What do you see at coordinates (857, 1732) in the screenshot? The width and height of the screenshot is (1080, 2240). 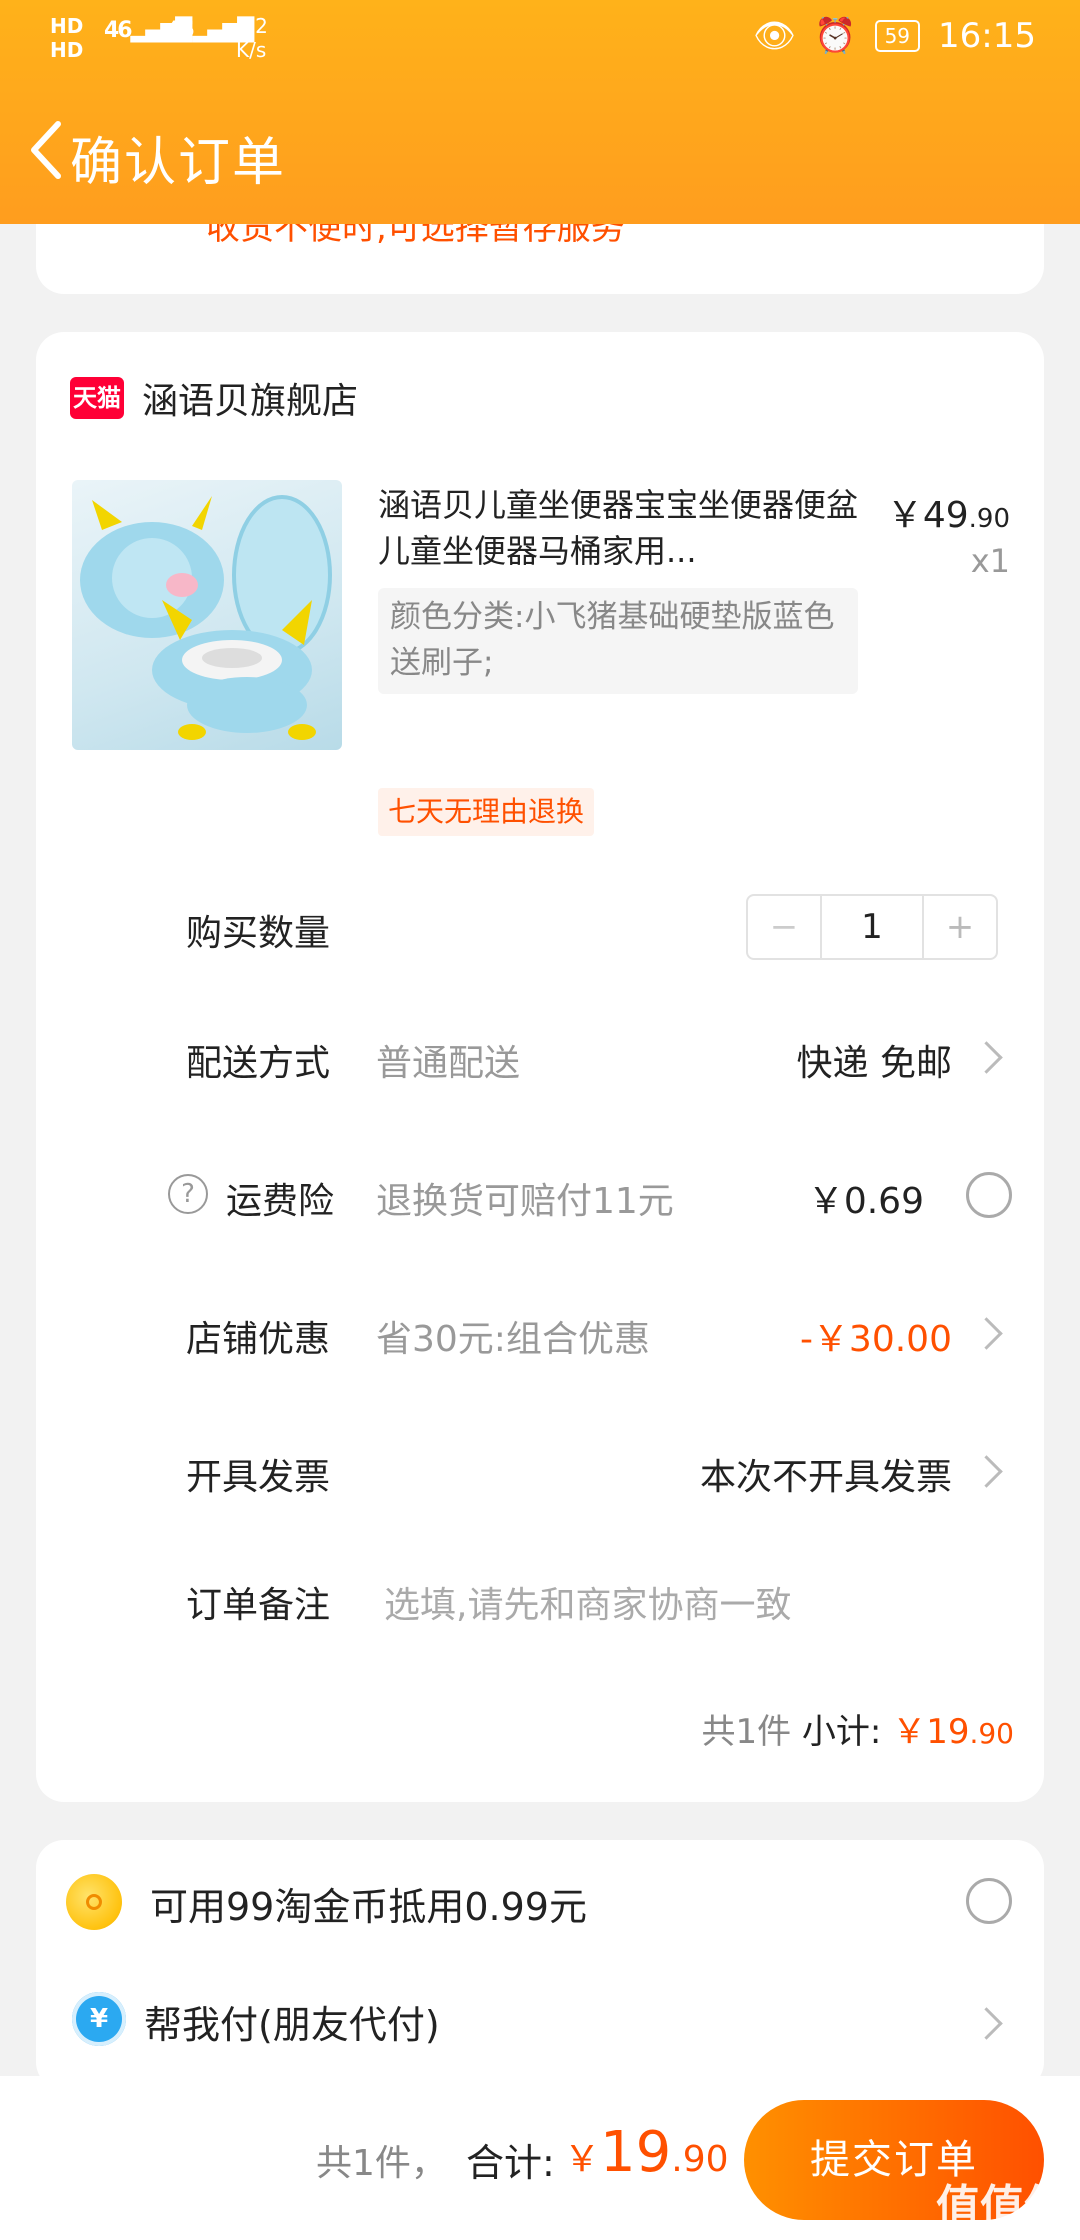 I see `subtotal: 共1件 小计: ￥19.90` at bounding box center [857, 1732].